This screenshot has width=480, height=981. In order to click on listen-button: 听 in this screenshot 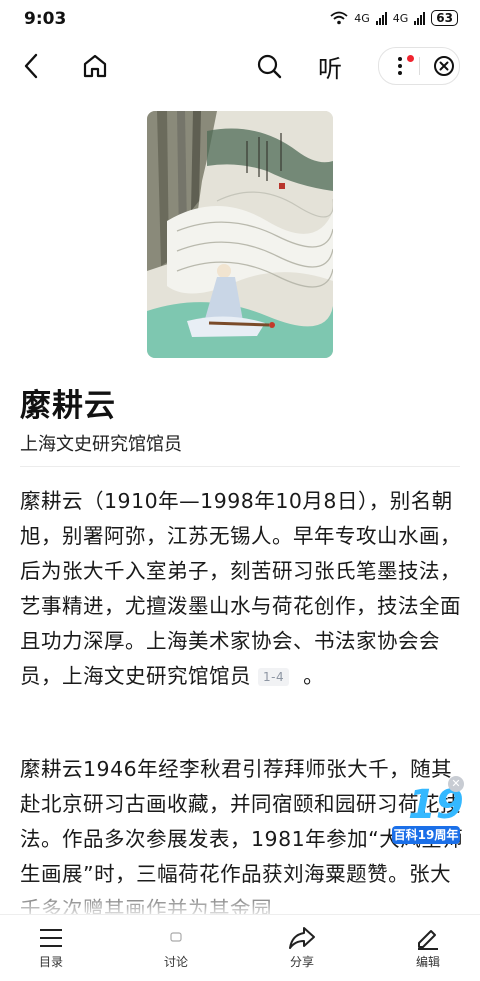, I will do `click(330, 66)`.